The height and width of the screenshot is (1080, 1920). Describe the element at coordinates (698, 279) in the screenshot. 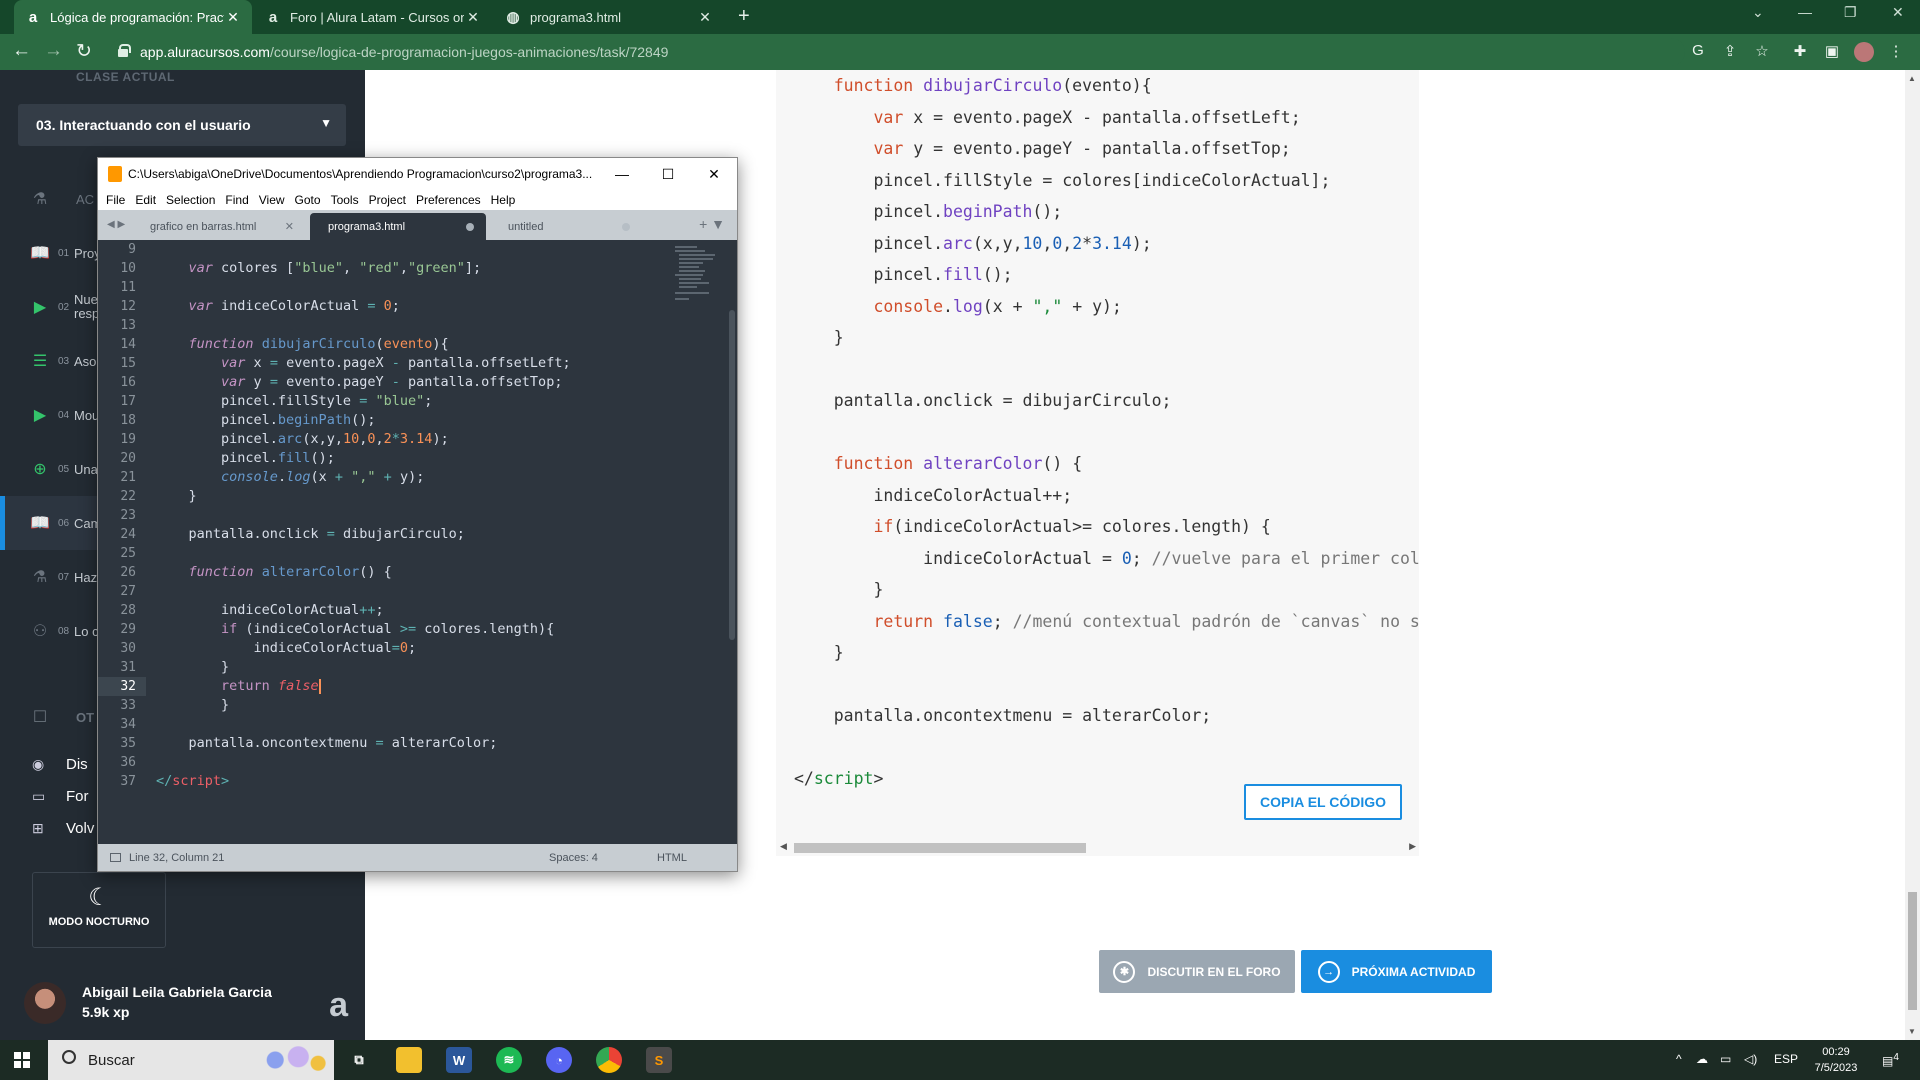

I see `minimap` at that location.